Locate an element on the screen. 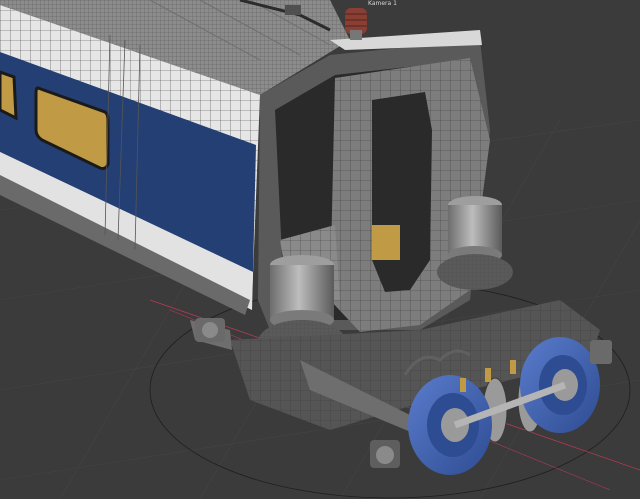 This screenshot has width=640, height=499. inner-box is located at coordinates (386, 242).